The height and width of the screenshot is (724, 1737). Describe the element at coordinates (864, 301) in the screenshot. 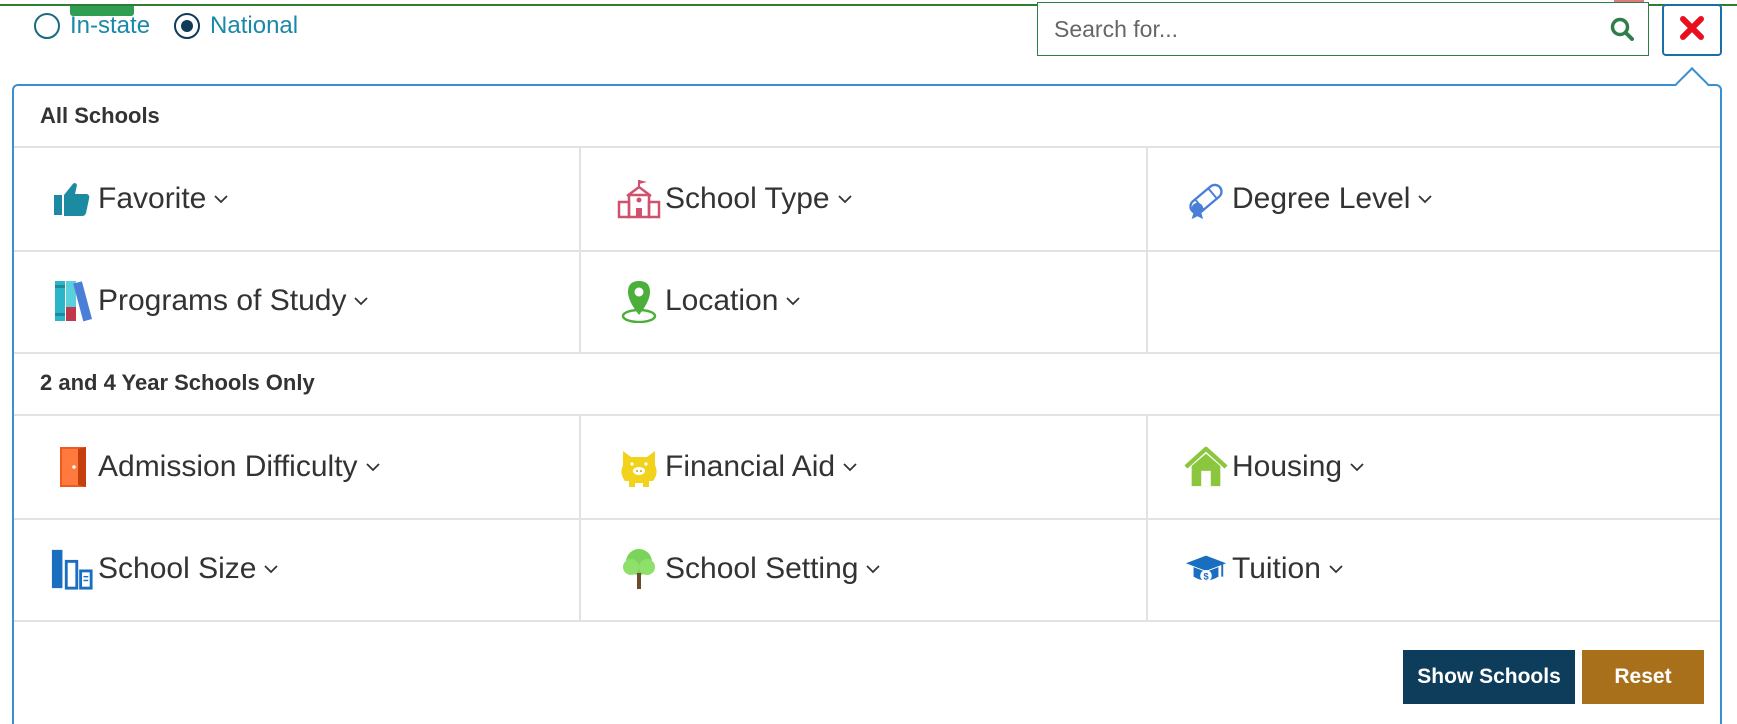

I see `filter-location: Location` at that location.